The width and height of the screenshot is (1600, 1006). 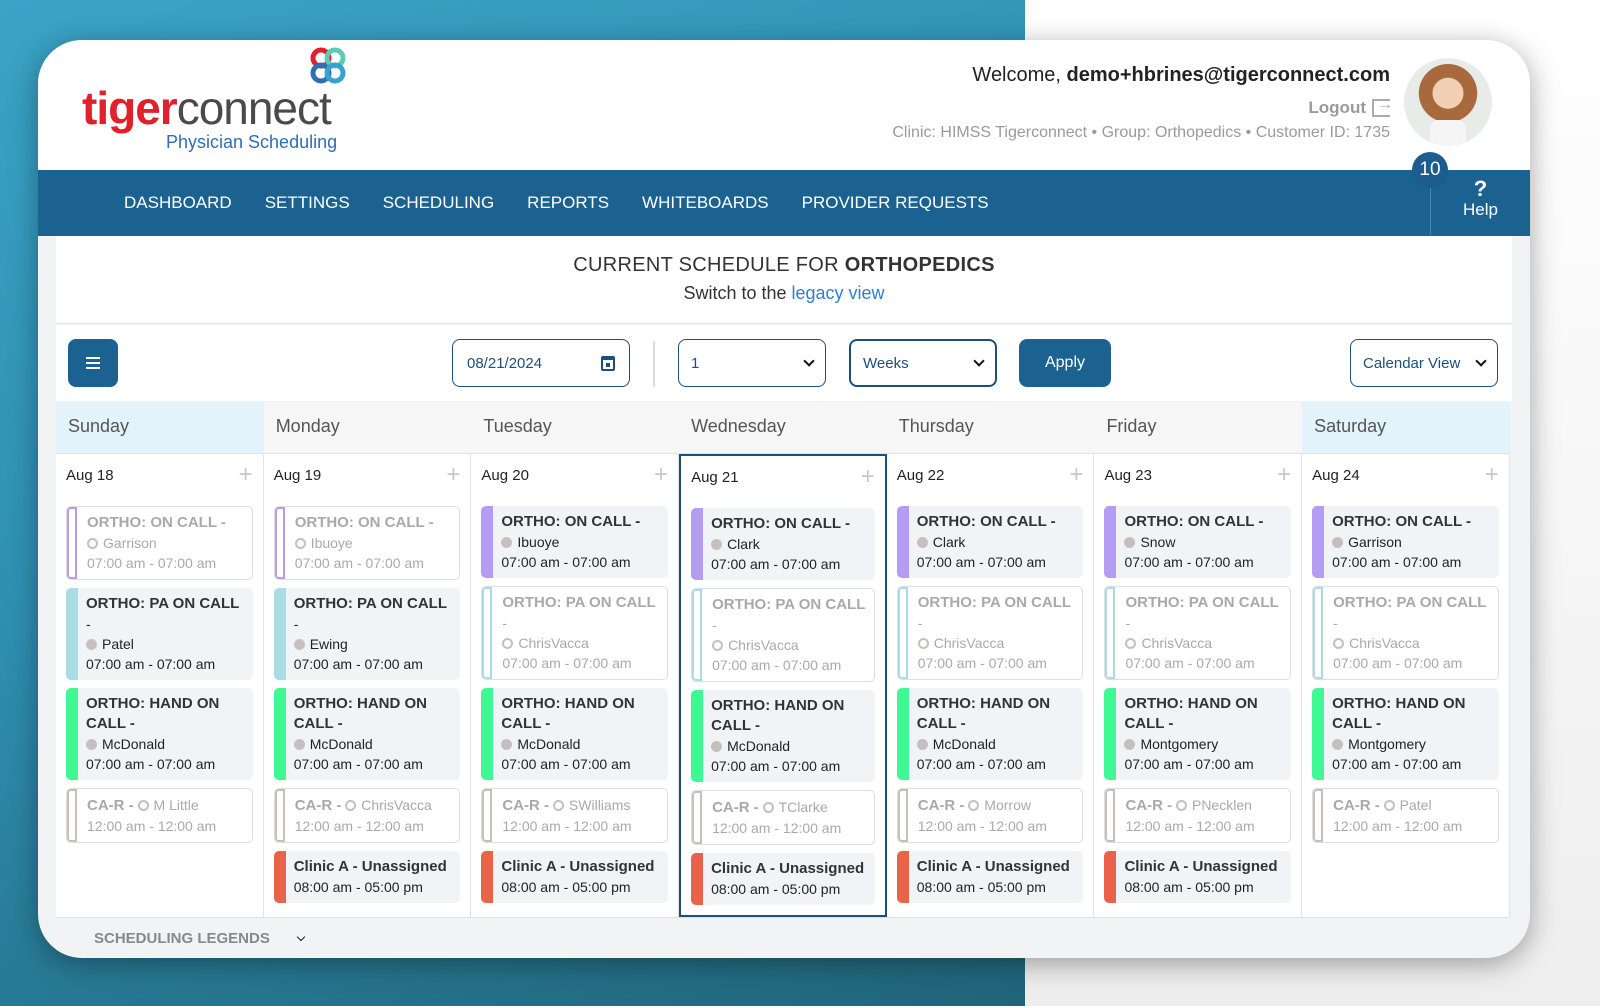 I want to click on page-title-prefix: CURRENT SCHEDULE FOR, so click(x=709, y=265).